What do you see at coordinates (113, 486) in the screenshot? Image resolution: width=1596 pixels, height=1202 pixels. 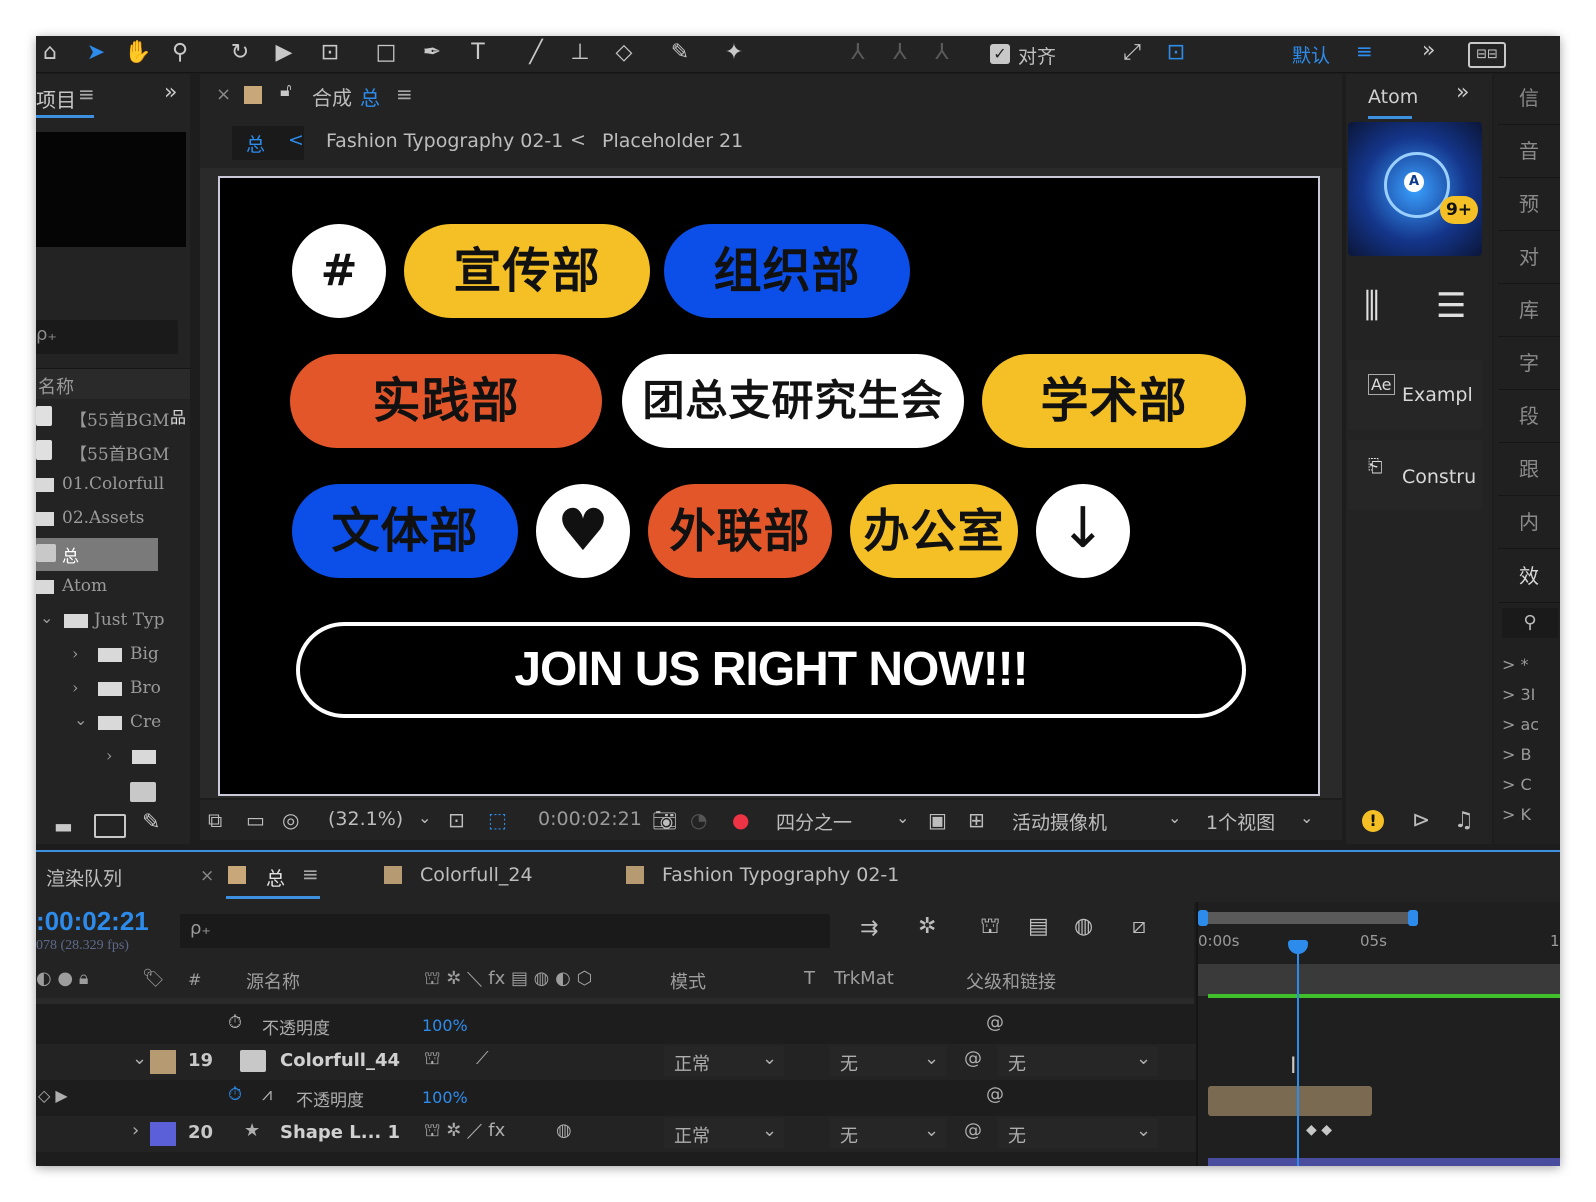 I see `project-item: 01.Colorfull` at bounding box center [113, 486].